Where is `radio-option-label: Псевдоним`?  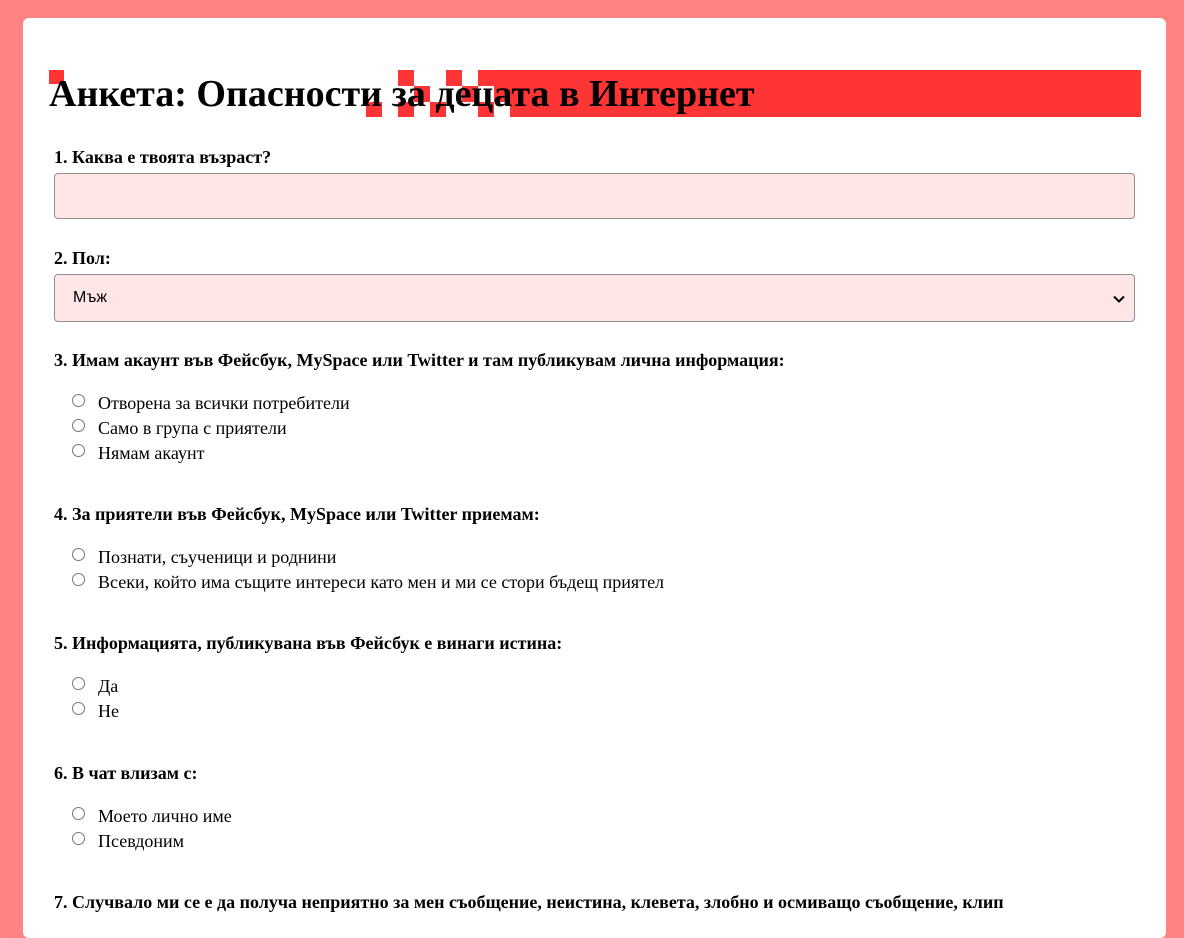
radio-option-label: Псевдоним is located at coordinates (141, 841).